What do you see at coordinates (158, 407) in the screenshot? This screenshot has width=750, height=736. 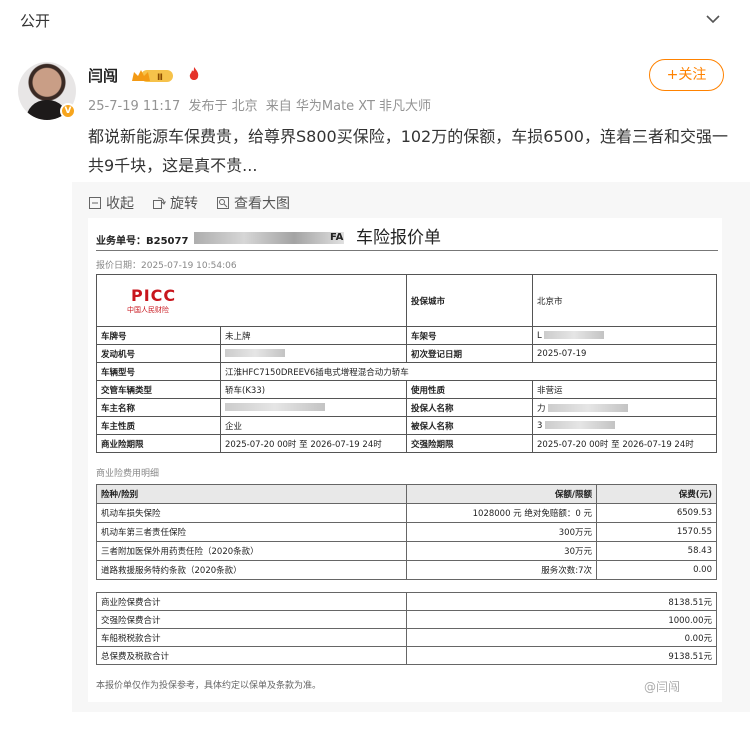 I see `owner-label: 车主名称` at bounding box center [158, 407].